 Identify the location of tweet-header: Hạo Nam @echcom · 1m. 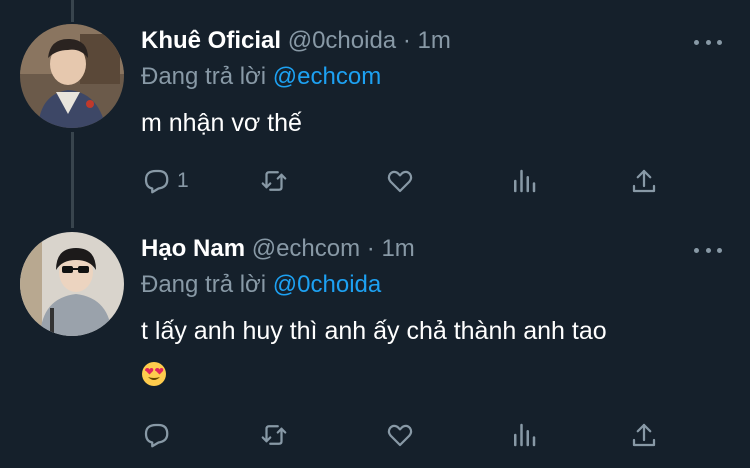
(278, 249).